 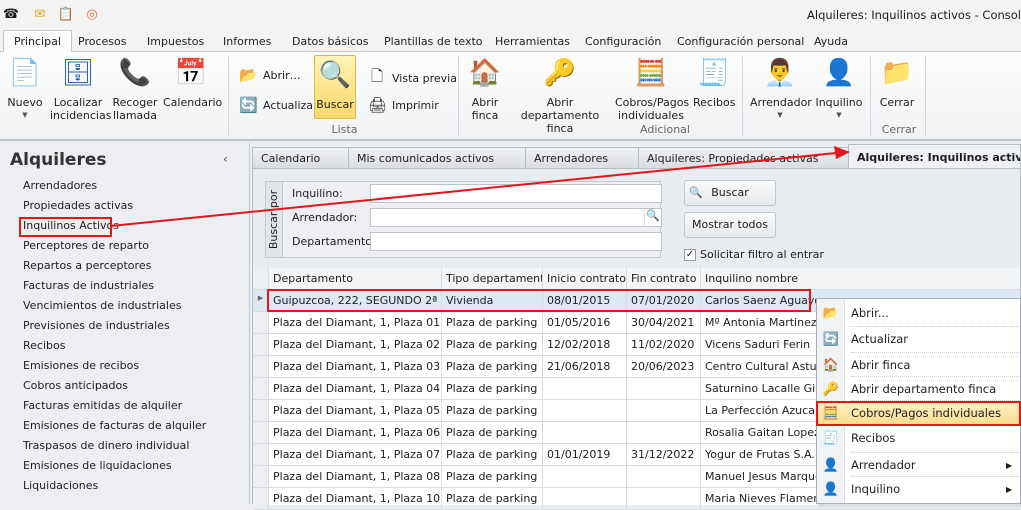 I want to click on ribbon-tab-9: Ayuda, so click(x=831, y=41).